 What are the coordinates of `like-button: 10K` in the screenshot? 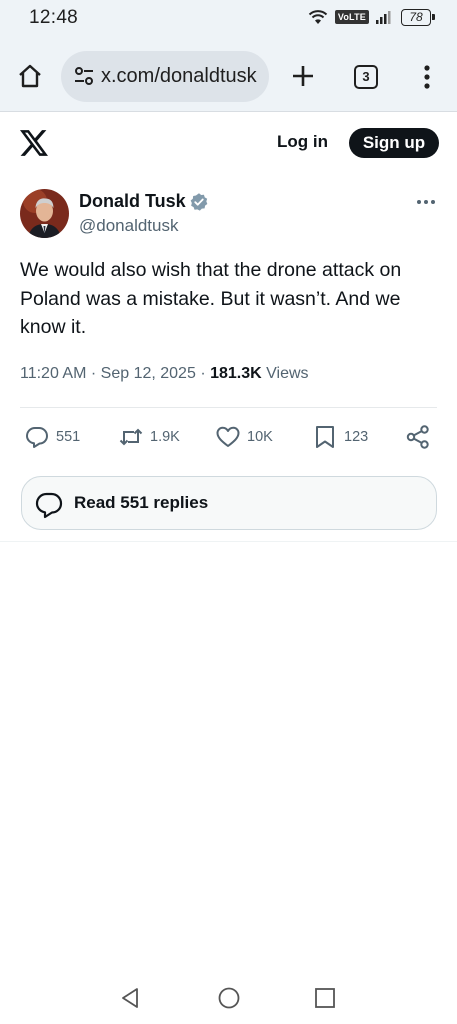 It's located at (244, 437).